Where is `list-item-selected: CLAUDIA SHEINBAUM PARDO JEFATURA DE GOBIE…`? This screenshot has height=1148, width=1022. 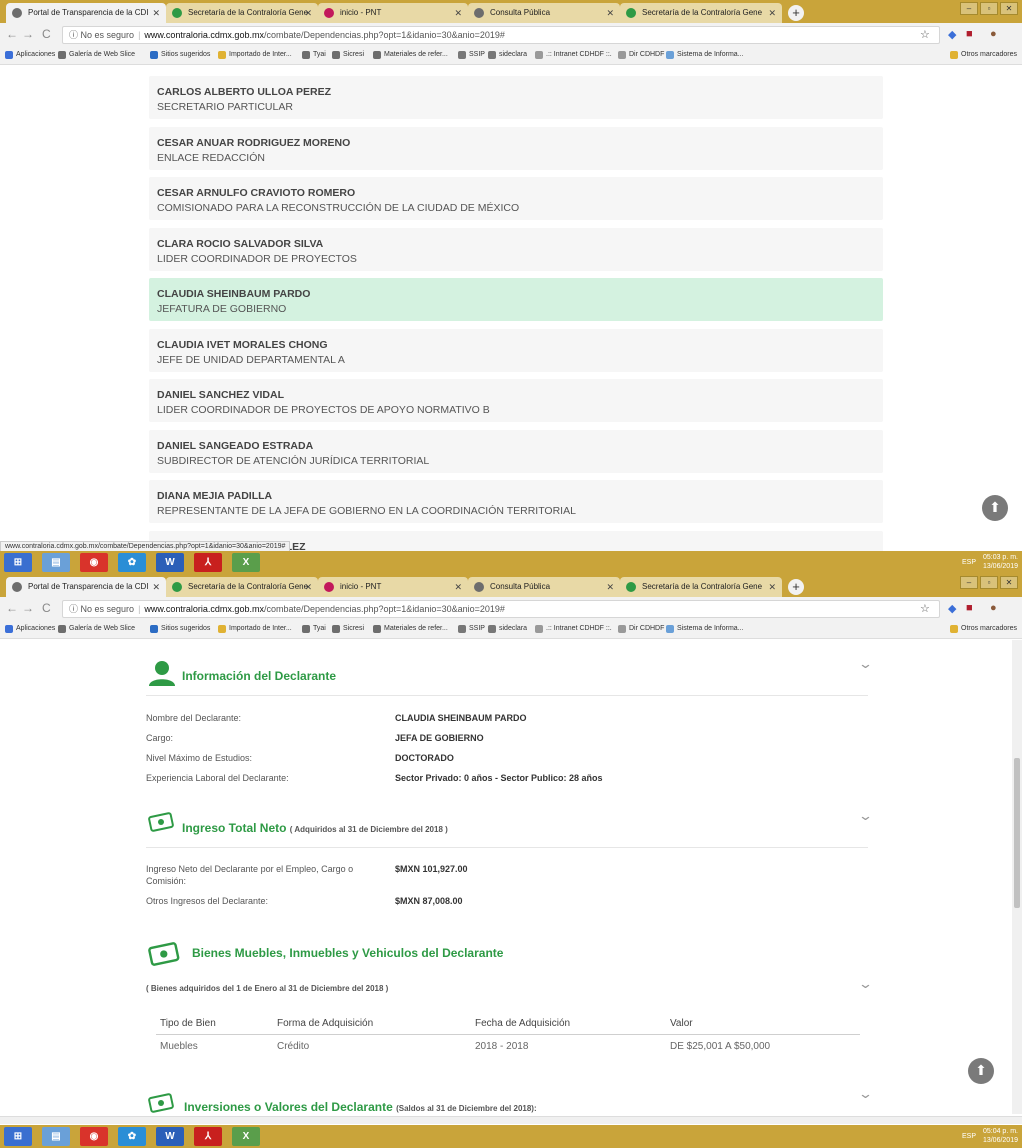 list-item-selected: CLAUDIA SHEINBAUM PARDO JEFATURA DE GOBIE… is located at coordinates (516, 299).